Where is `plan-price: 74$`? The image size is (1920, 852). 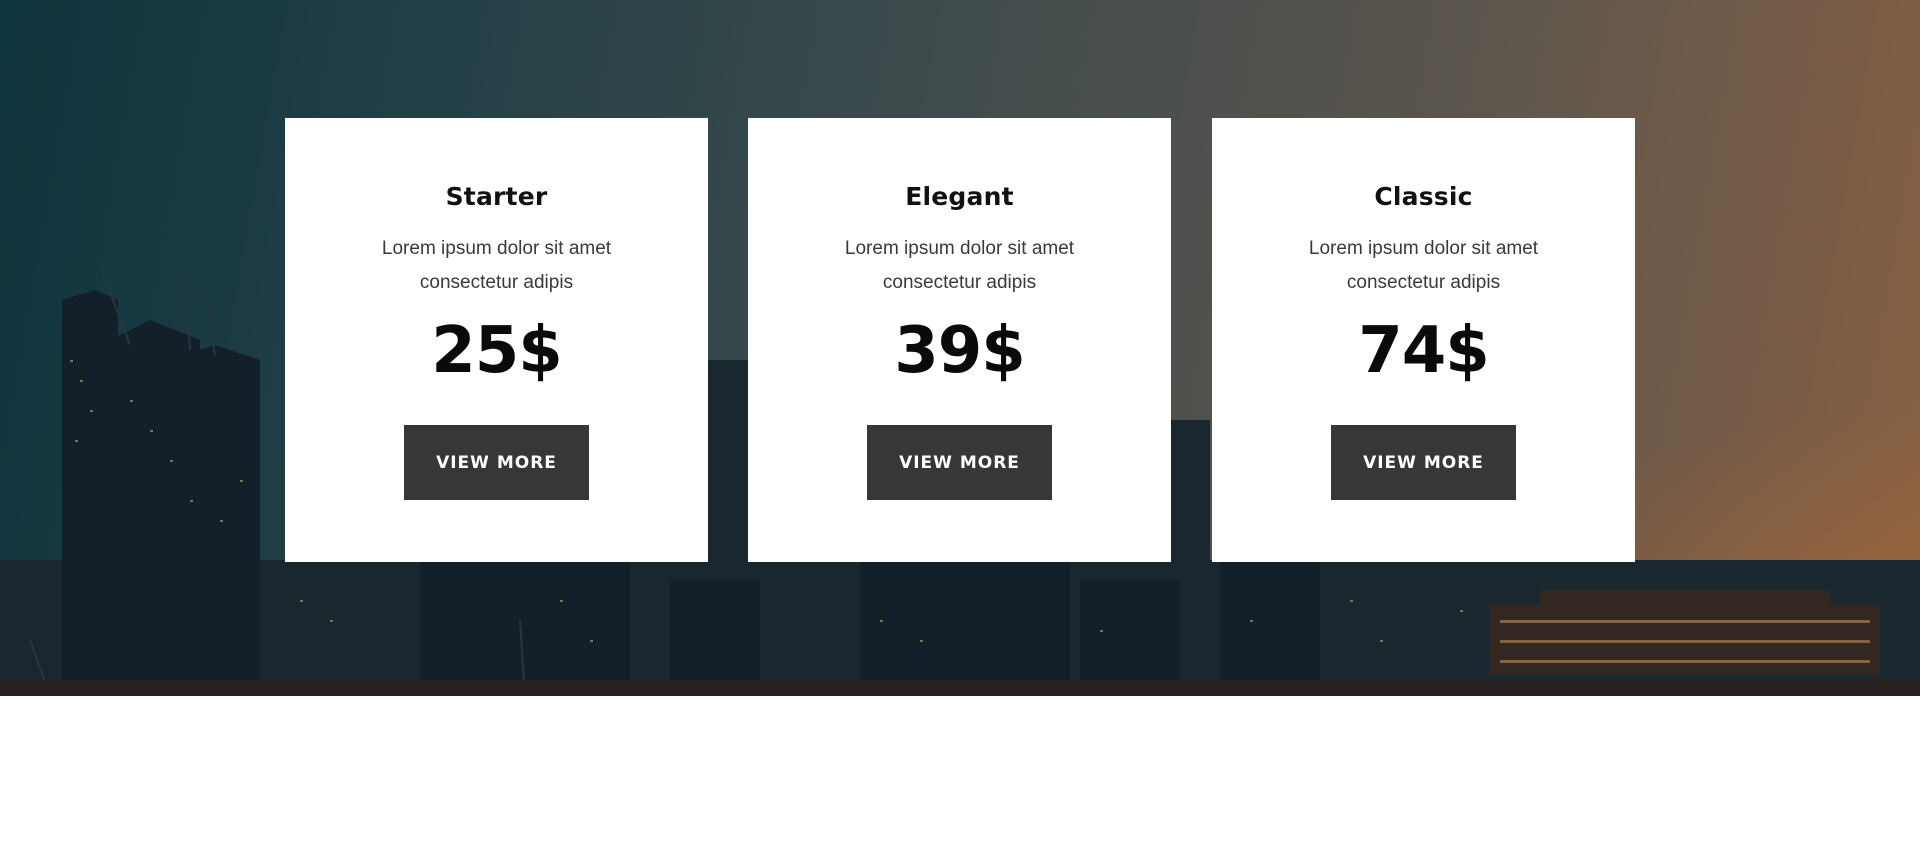
plan-price: 74$ is located at coordinates (1424, 351).